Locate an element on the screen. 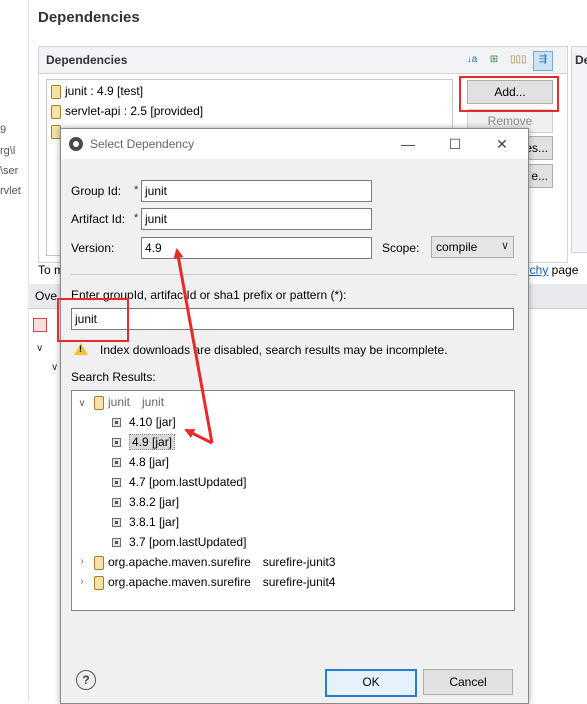 Image resolution: width=587 pixels, height=704 pixels. annotation-arrows is located at coordinates (193, 346).